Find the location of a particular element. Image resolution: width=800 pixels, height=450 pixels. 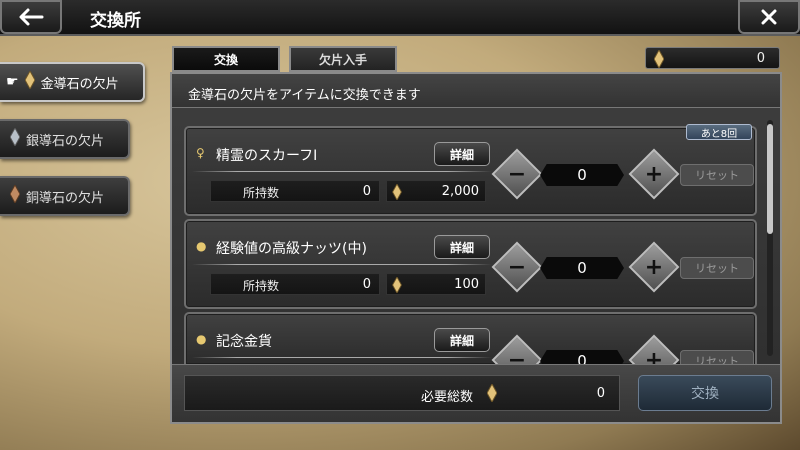

sidebar-item-bronze-shard: 銅導石の欠片 is located at coordinates (65, 196).